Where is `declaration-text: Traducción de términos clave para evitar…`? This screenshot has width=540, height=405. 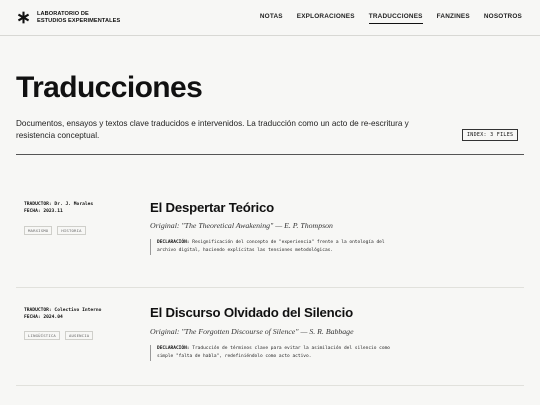 declaration-text: Traducción de términos clave para evitar… is located at coordinates (274, 353).